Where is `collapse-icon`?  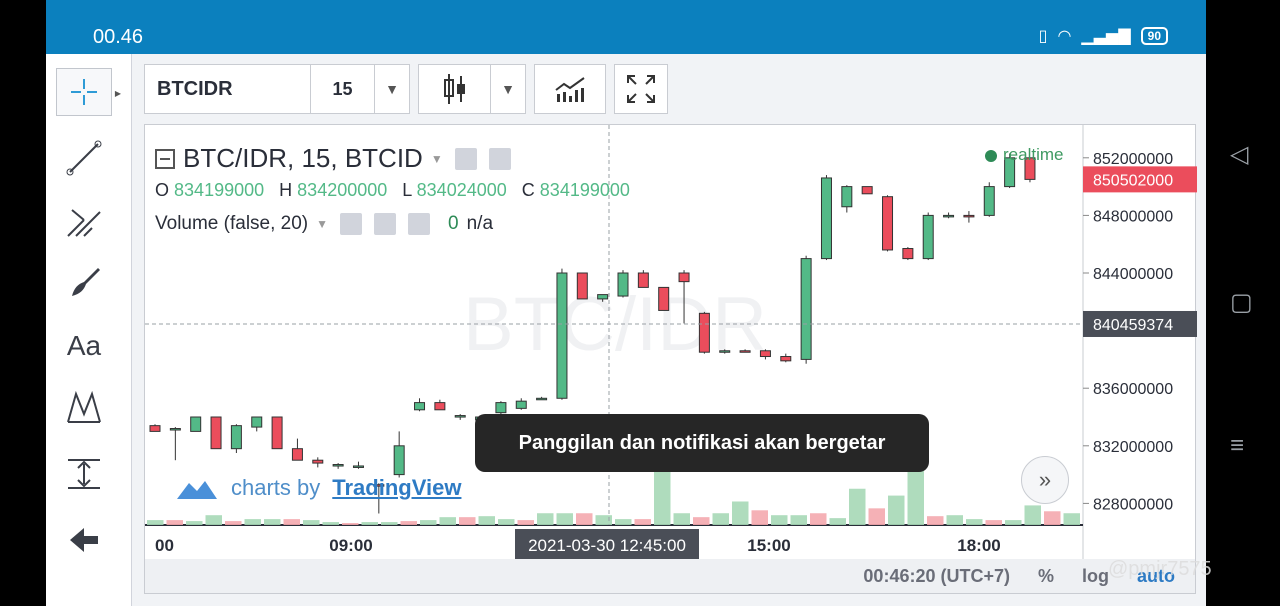
collapse-icon is located at coordinates (165, 158).